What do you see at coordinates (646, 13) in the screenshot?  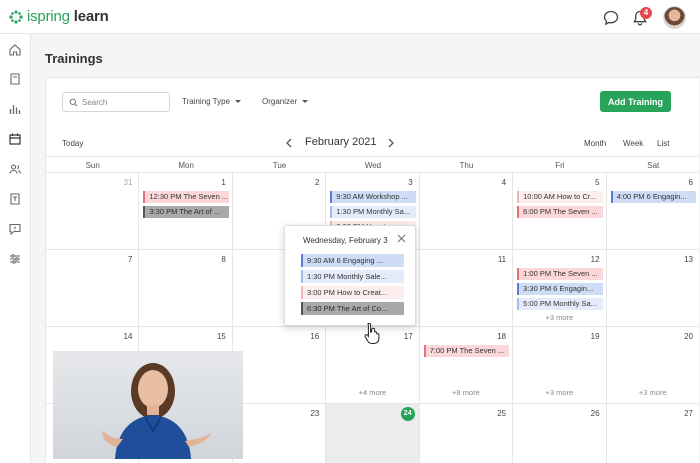 I see `notification-badge: 4` at bounding box center [646, 13].